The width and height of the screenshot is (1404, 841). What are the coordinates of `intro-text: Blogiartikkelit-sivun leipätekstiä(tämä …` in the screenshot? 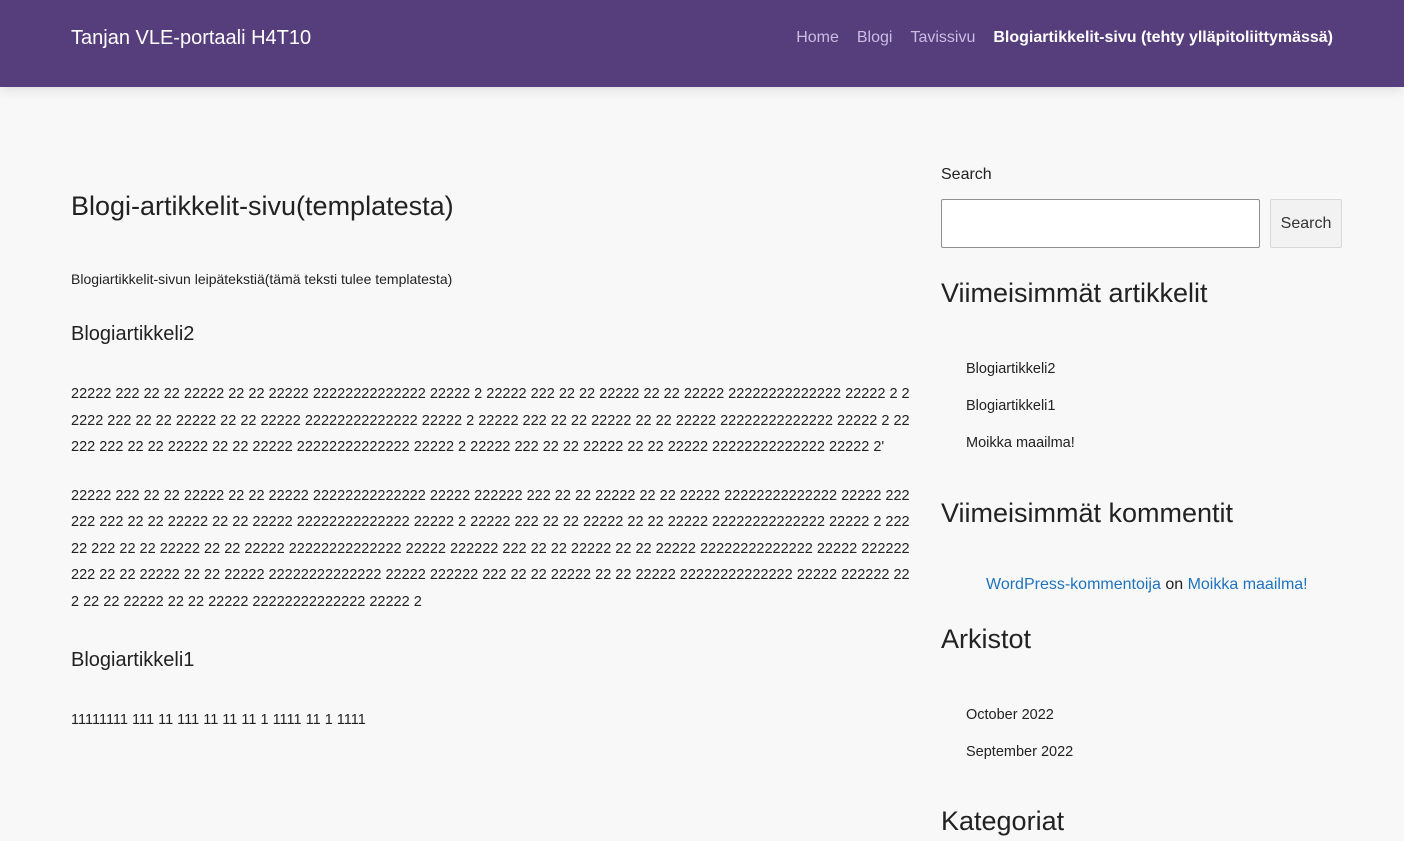 It's located at (262, 279).